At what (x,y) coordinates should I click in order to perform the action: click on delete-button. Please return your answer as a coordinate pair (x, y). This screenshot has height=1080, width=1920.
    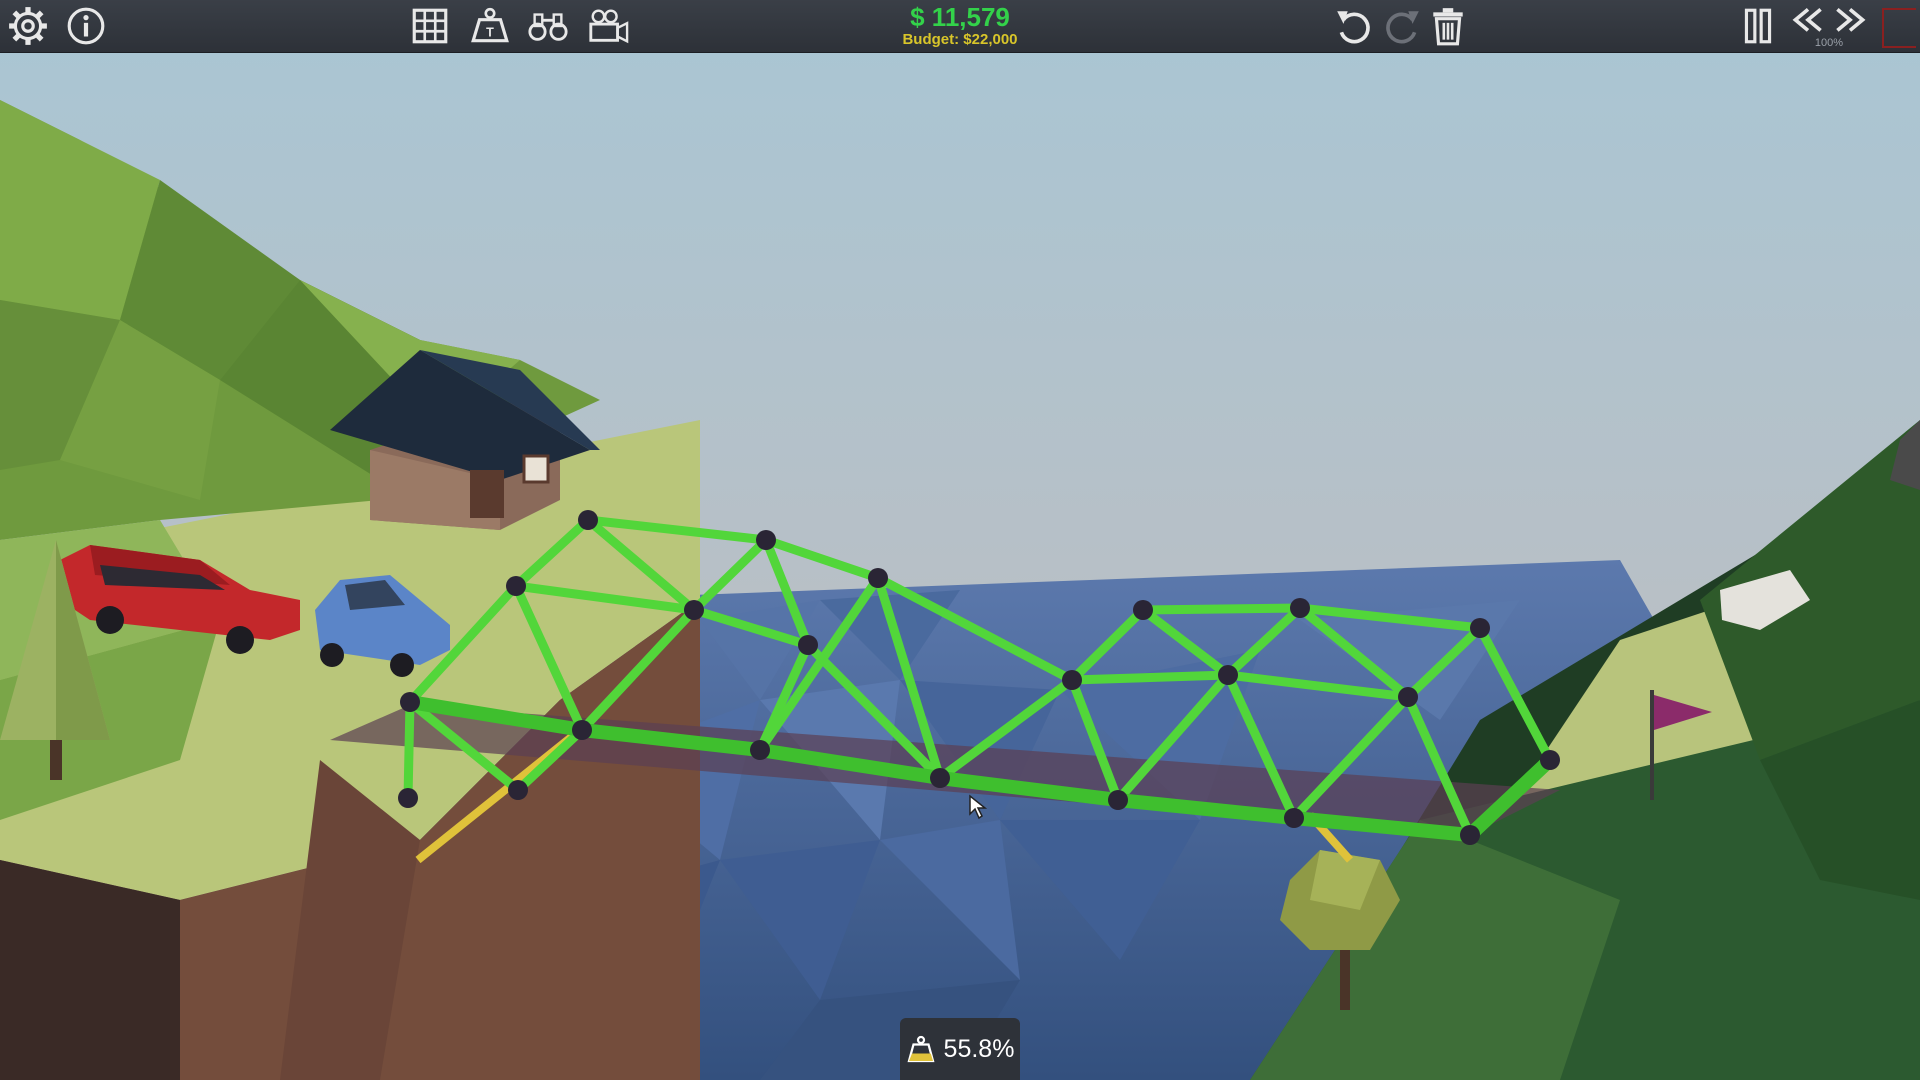
    Looking at the image, I should click on (1448, 26).